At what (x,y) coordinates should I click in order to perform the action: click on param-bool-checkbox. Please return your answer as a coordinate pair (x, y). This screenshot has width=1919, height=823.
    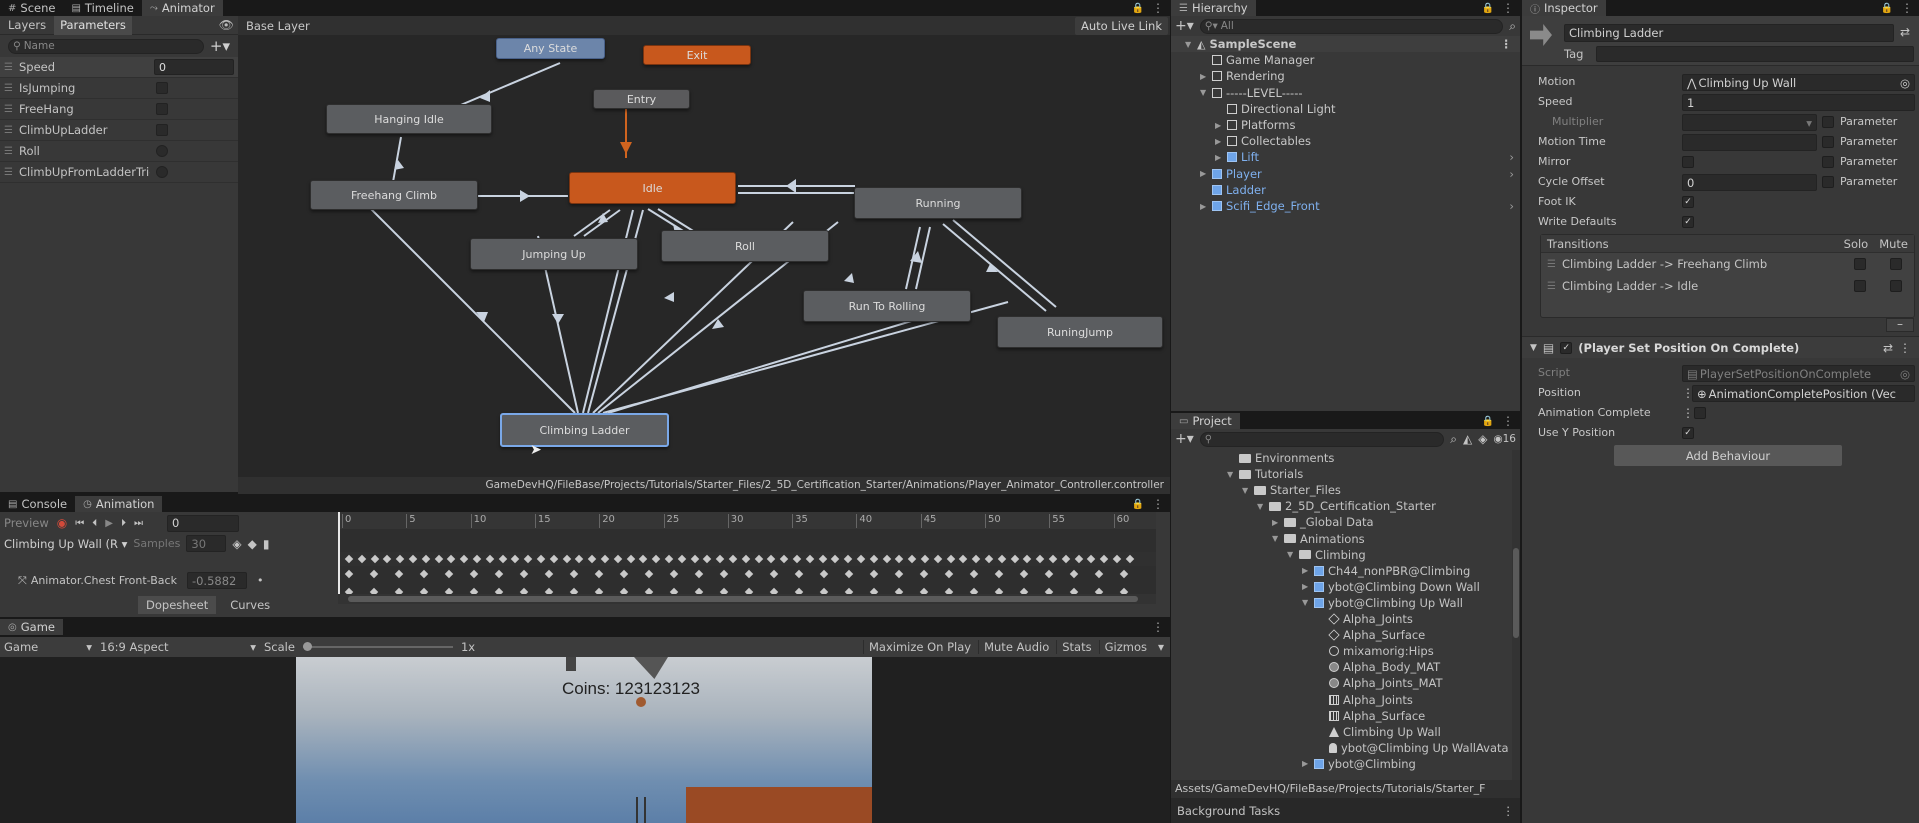
    Looking at the image, I should click on (162, 88).